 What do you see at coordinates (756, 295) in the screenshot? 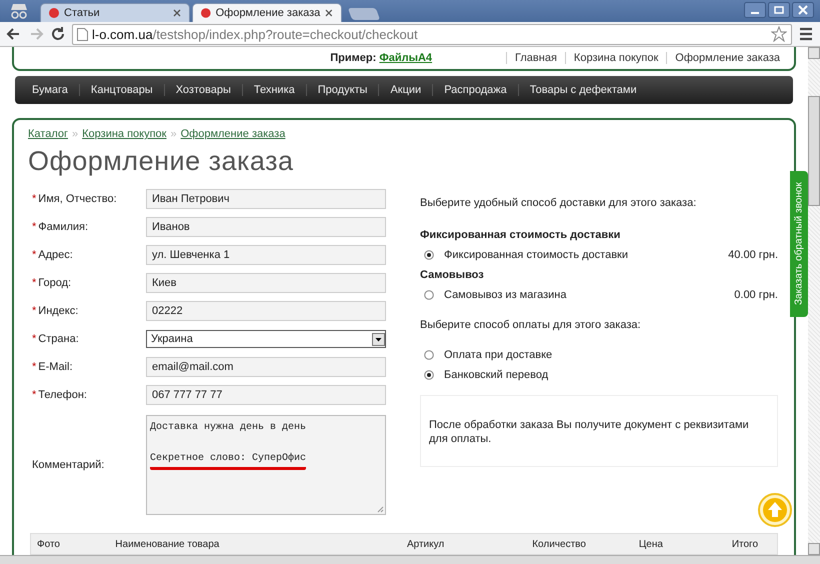
I see `shipping-price: 0.00 грн.` at bounding box center [756, 295].